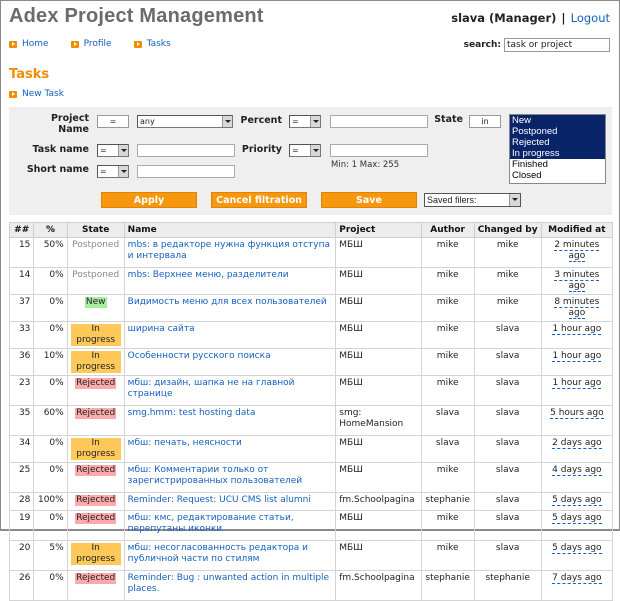 The height and width of the screenshot is (601, 620). What do you see at coordinates (21, 585) in the screenshot?
I see `task-id: 26` at bounding box center [21, 585].